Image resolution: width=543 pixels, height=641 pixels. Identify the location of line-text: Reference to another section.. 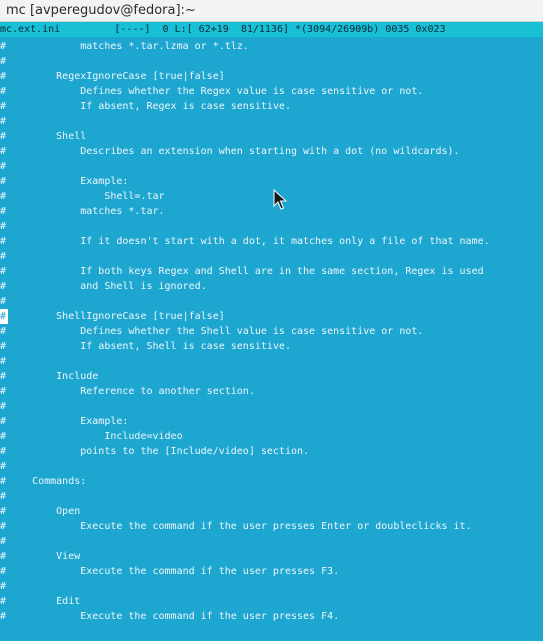
(131, 391).